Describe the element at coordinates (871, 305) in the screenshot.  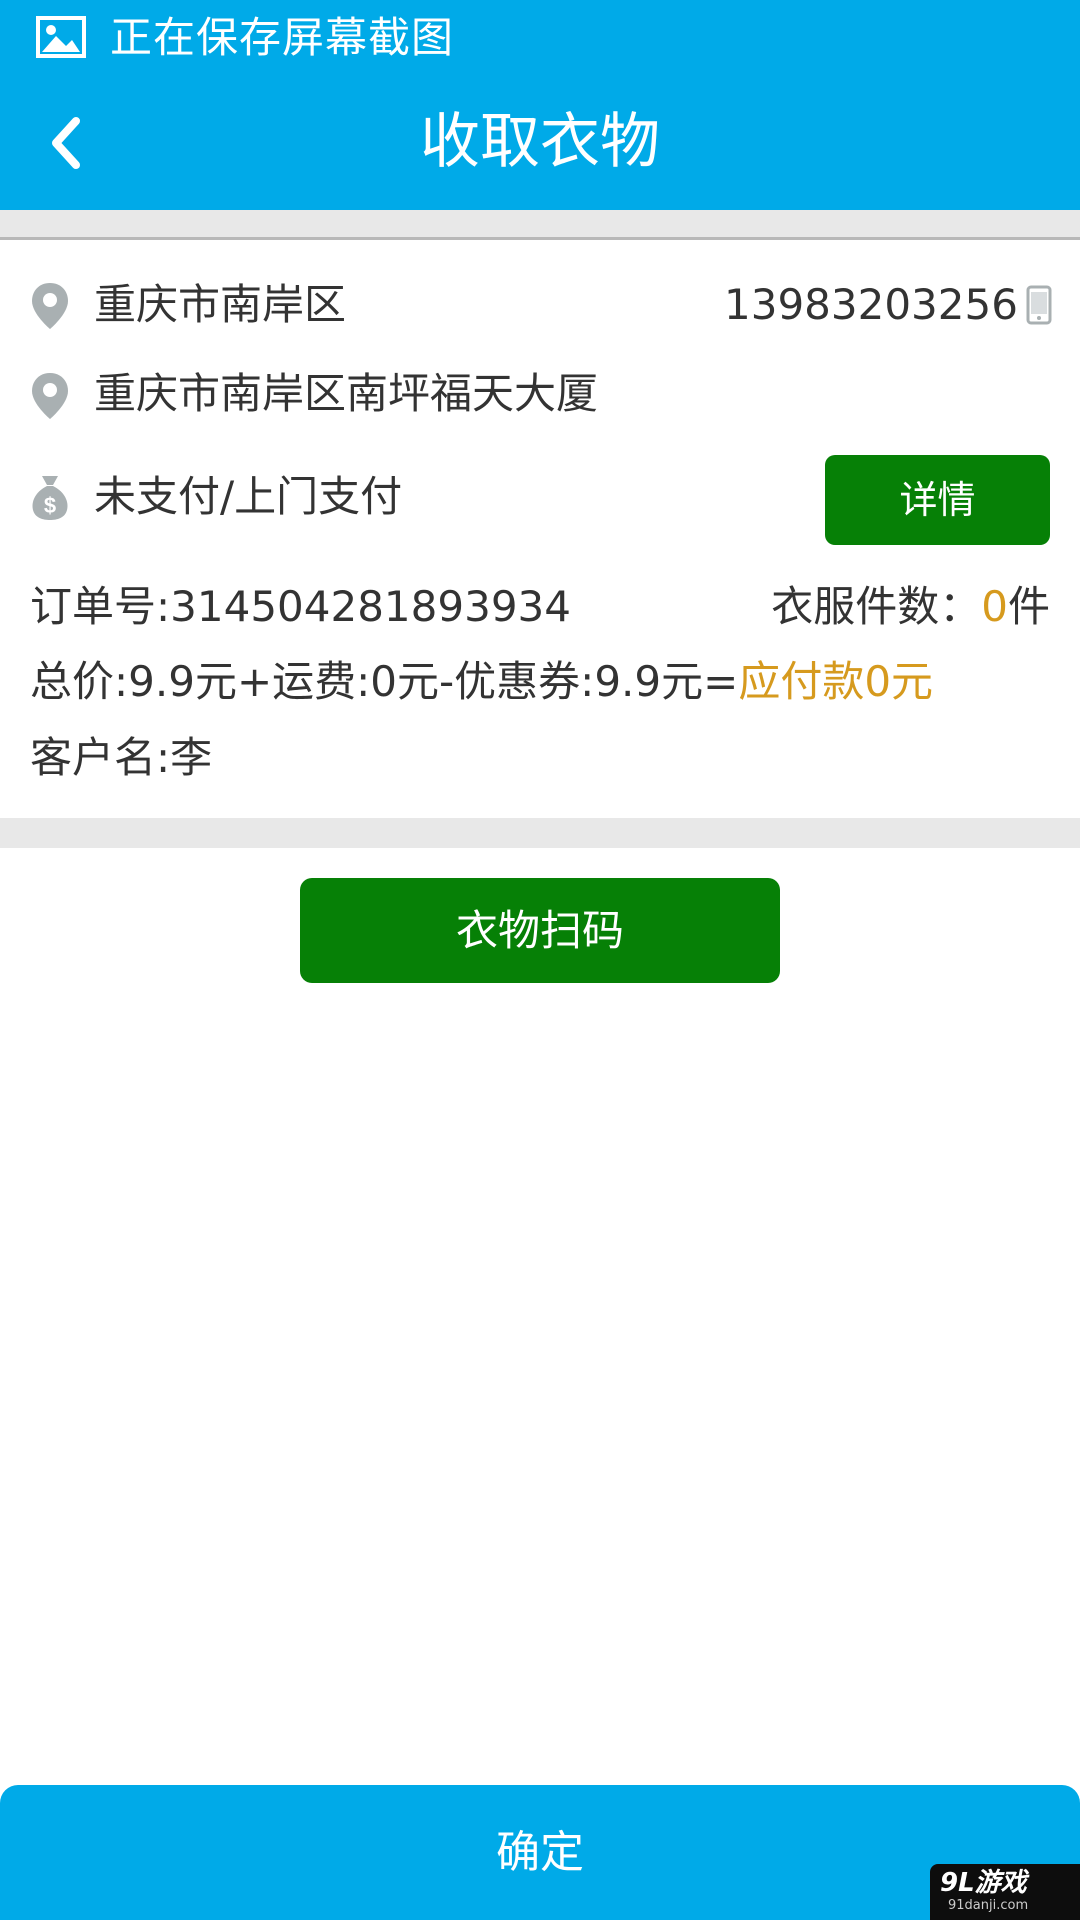
I see `phone-number: 13983203256` at that location.